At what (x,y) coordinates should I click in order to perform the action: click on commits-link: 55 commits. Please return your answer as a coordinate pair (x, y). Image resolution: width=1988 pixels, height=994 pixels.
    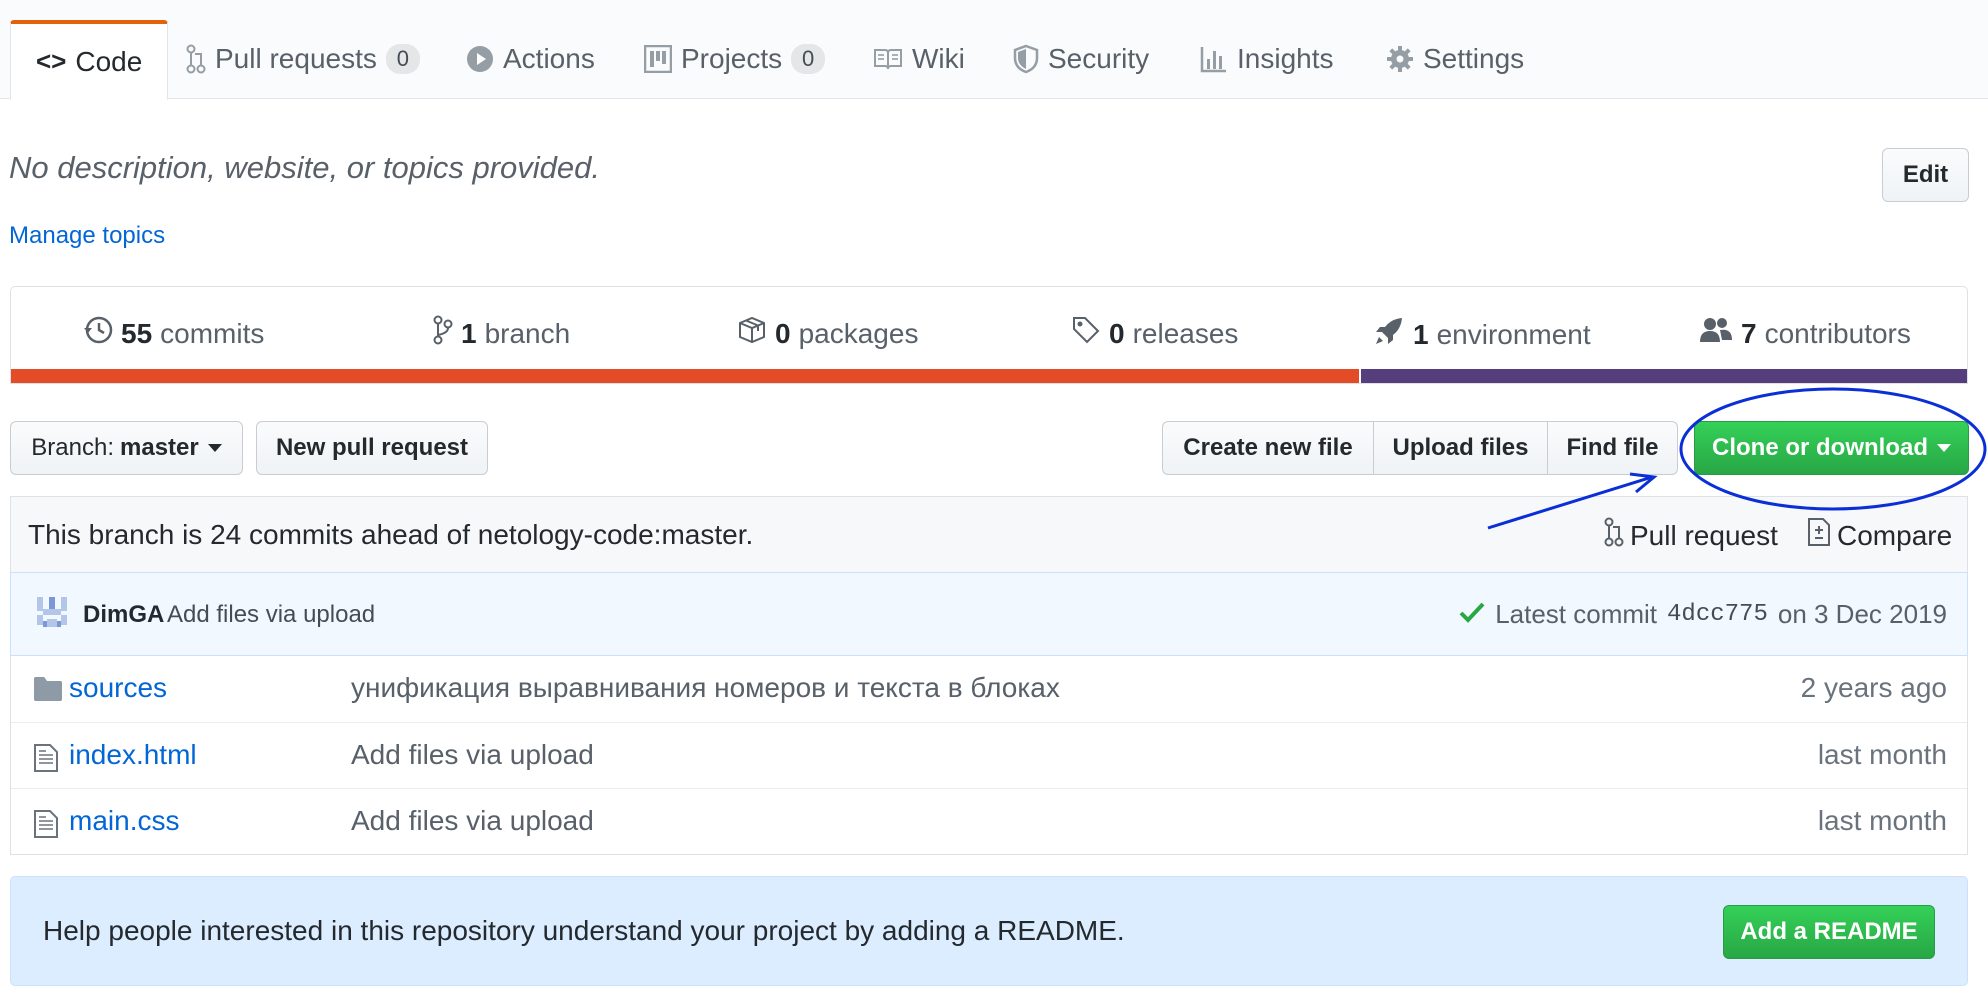
    Looking at the image, I should click on (173, 333).